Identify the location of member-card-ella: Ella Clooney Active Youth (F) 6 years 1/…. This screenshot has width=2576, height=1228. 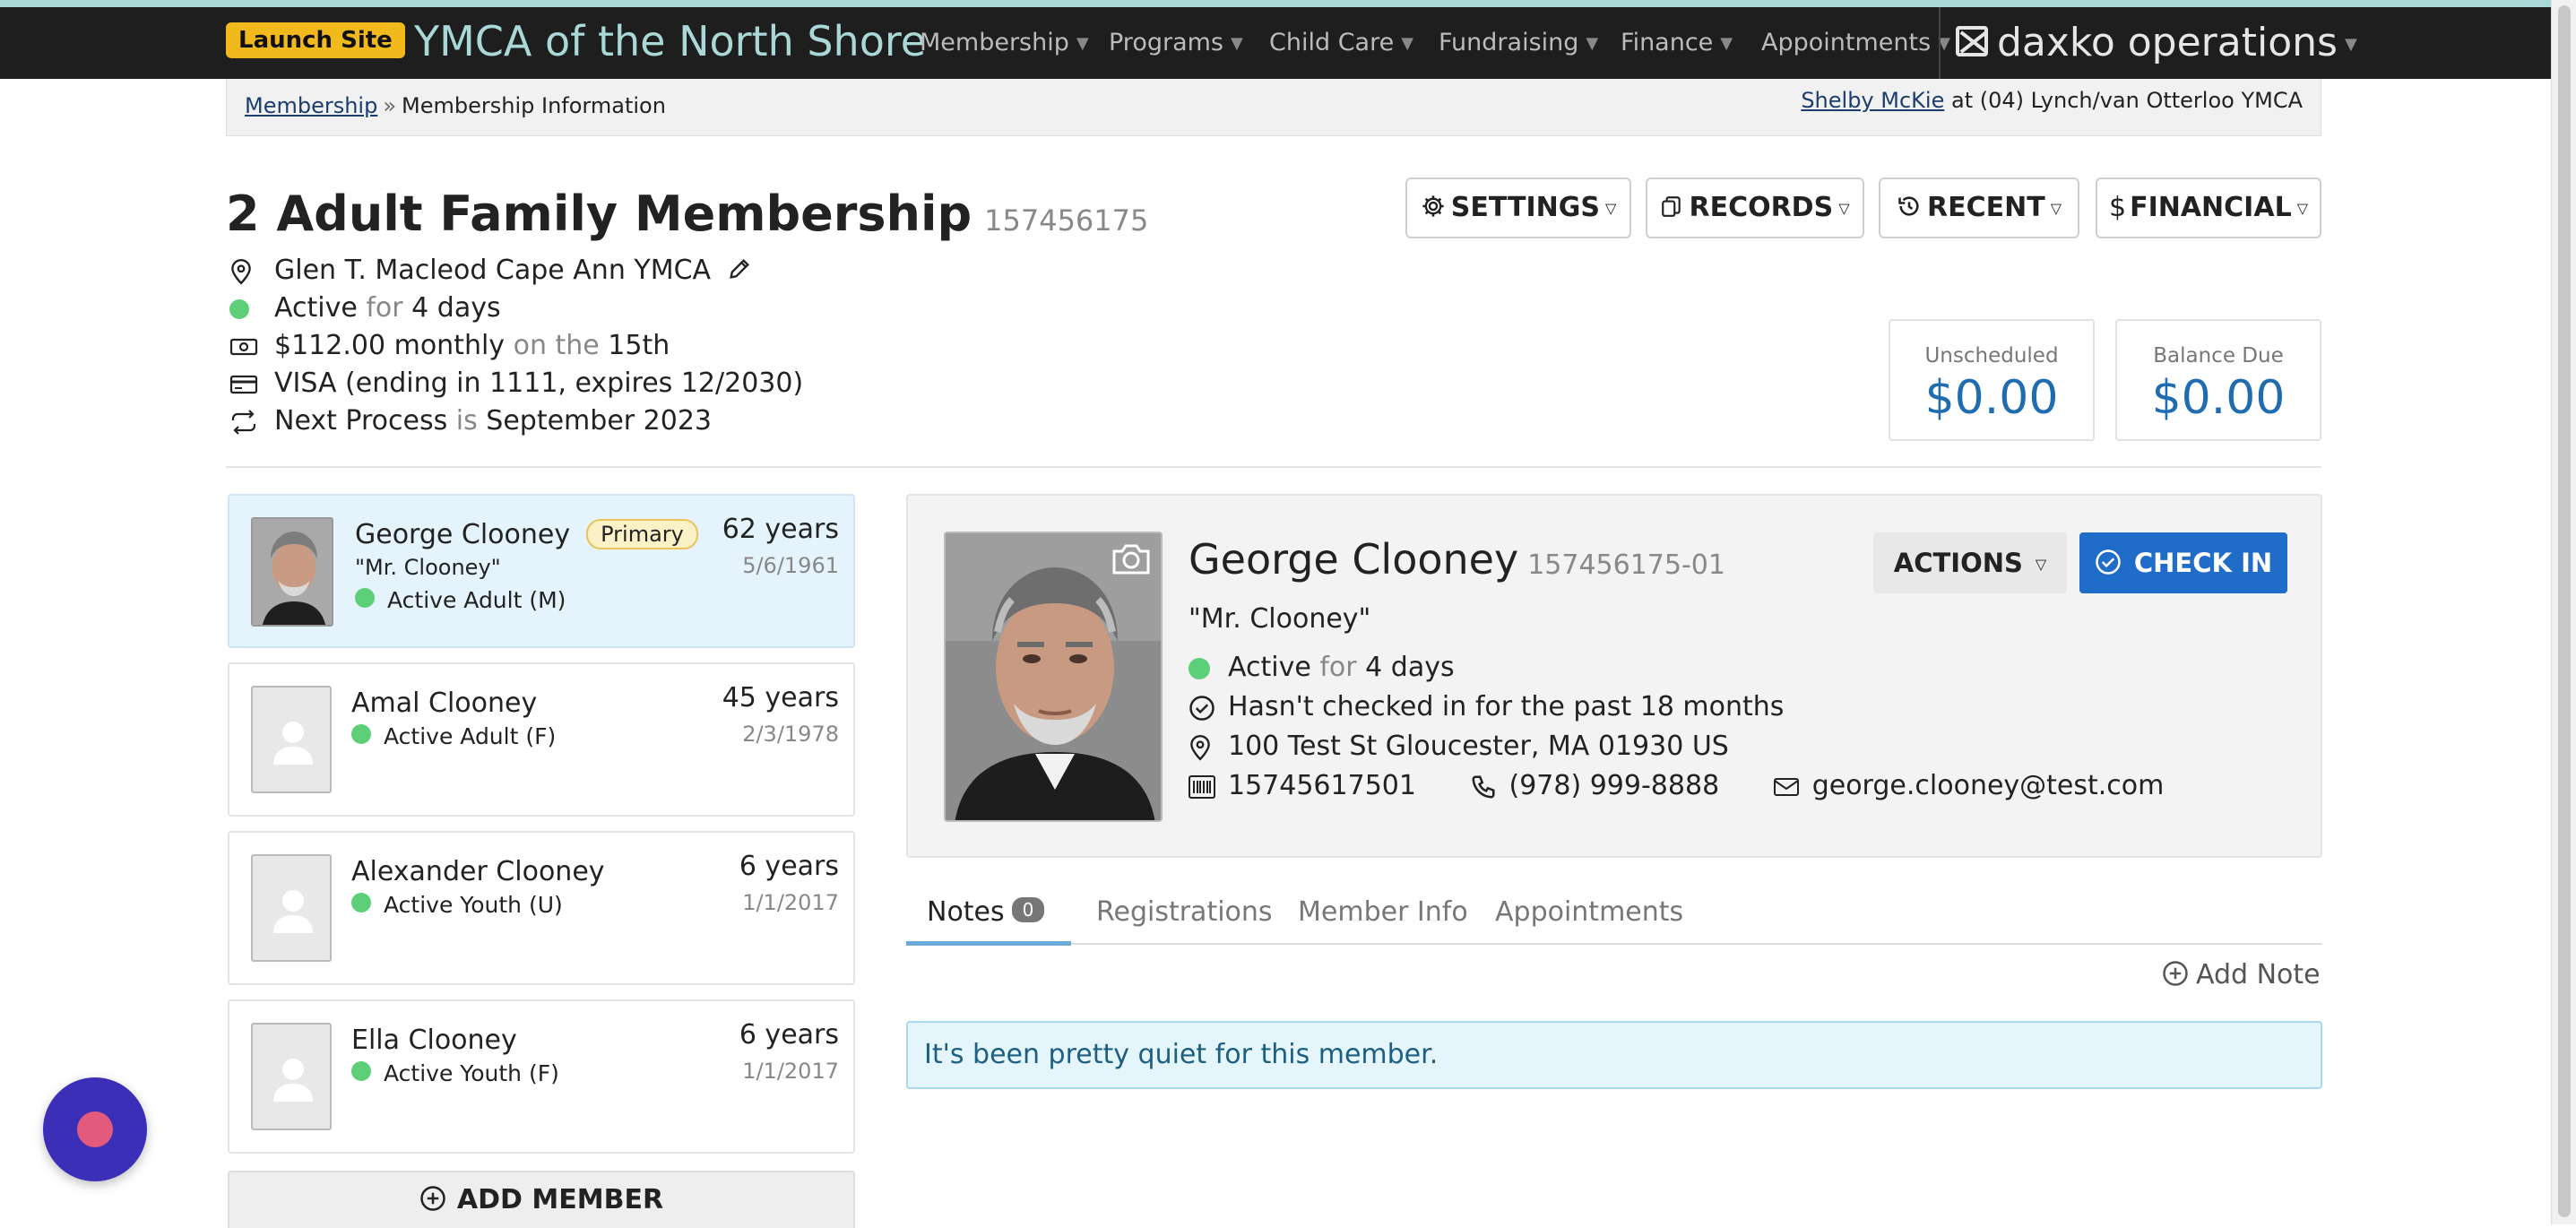
(541, 1076).